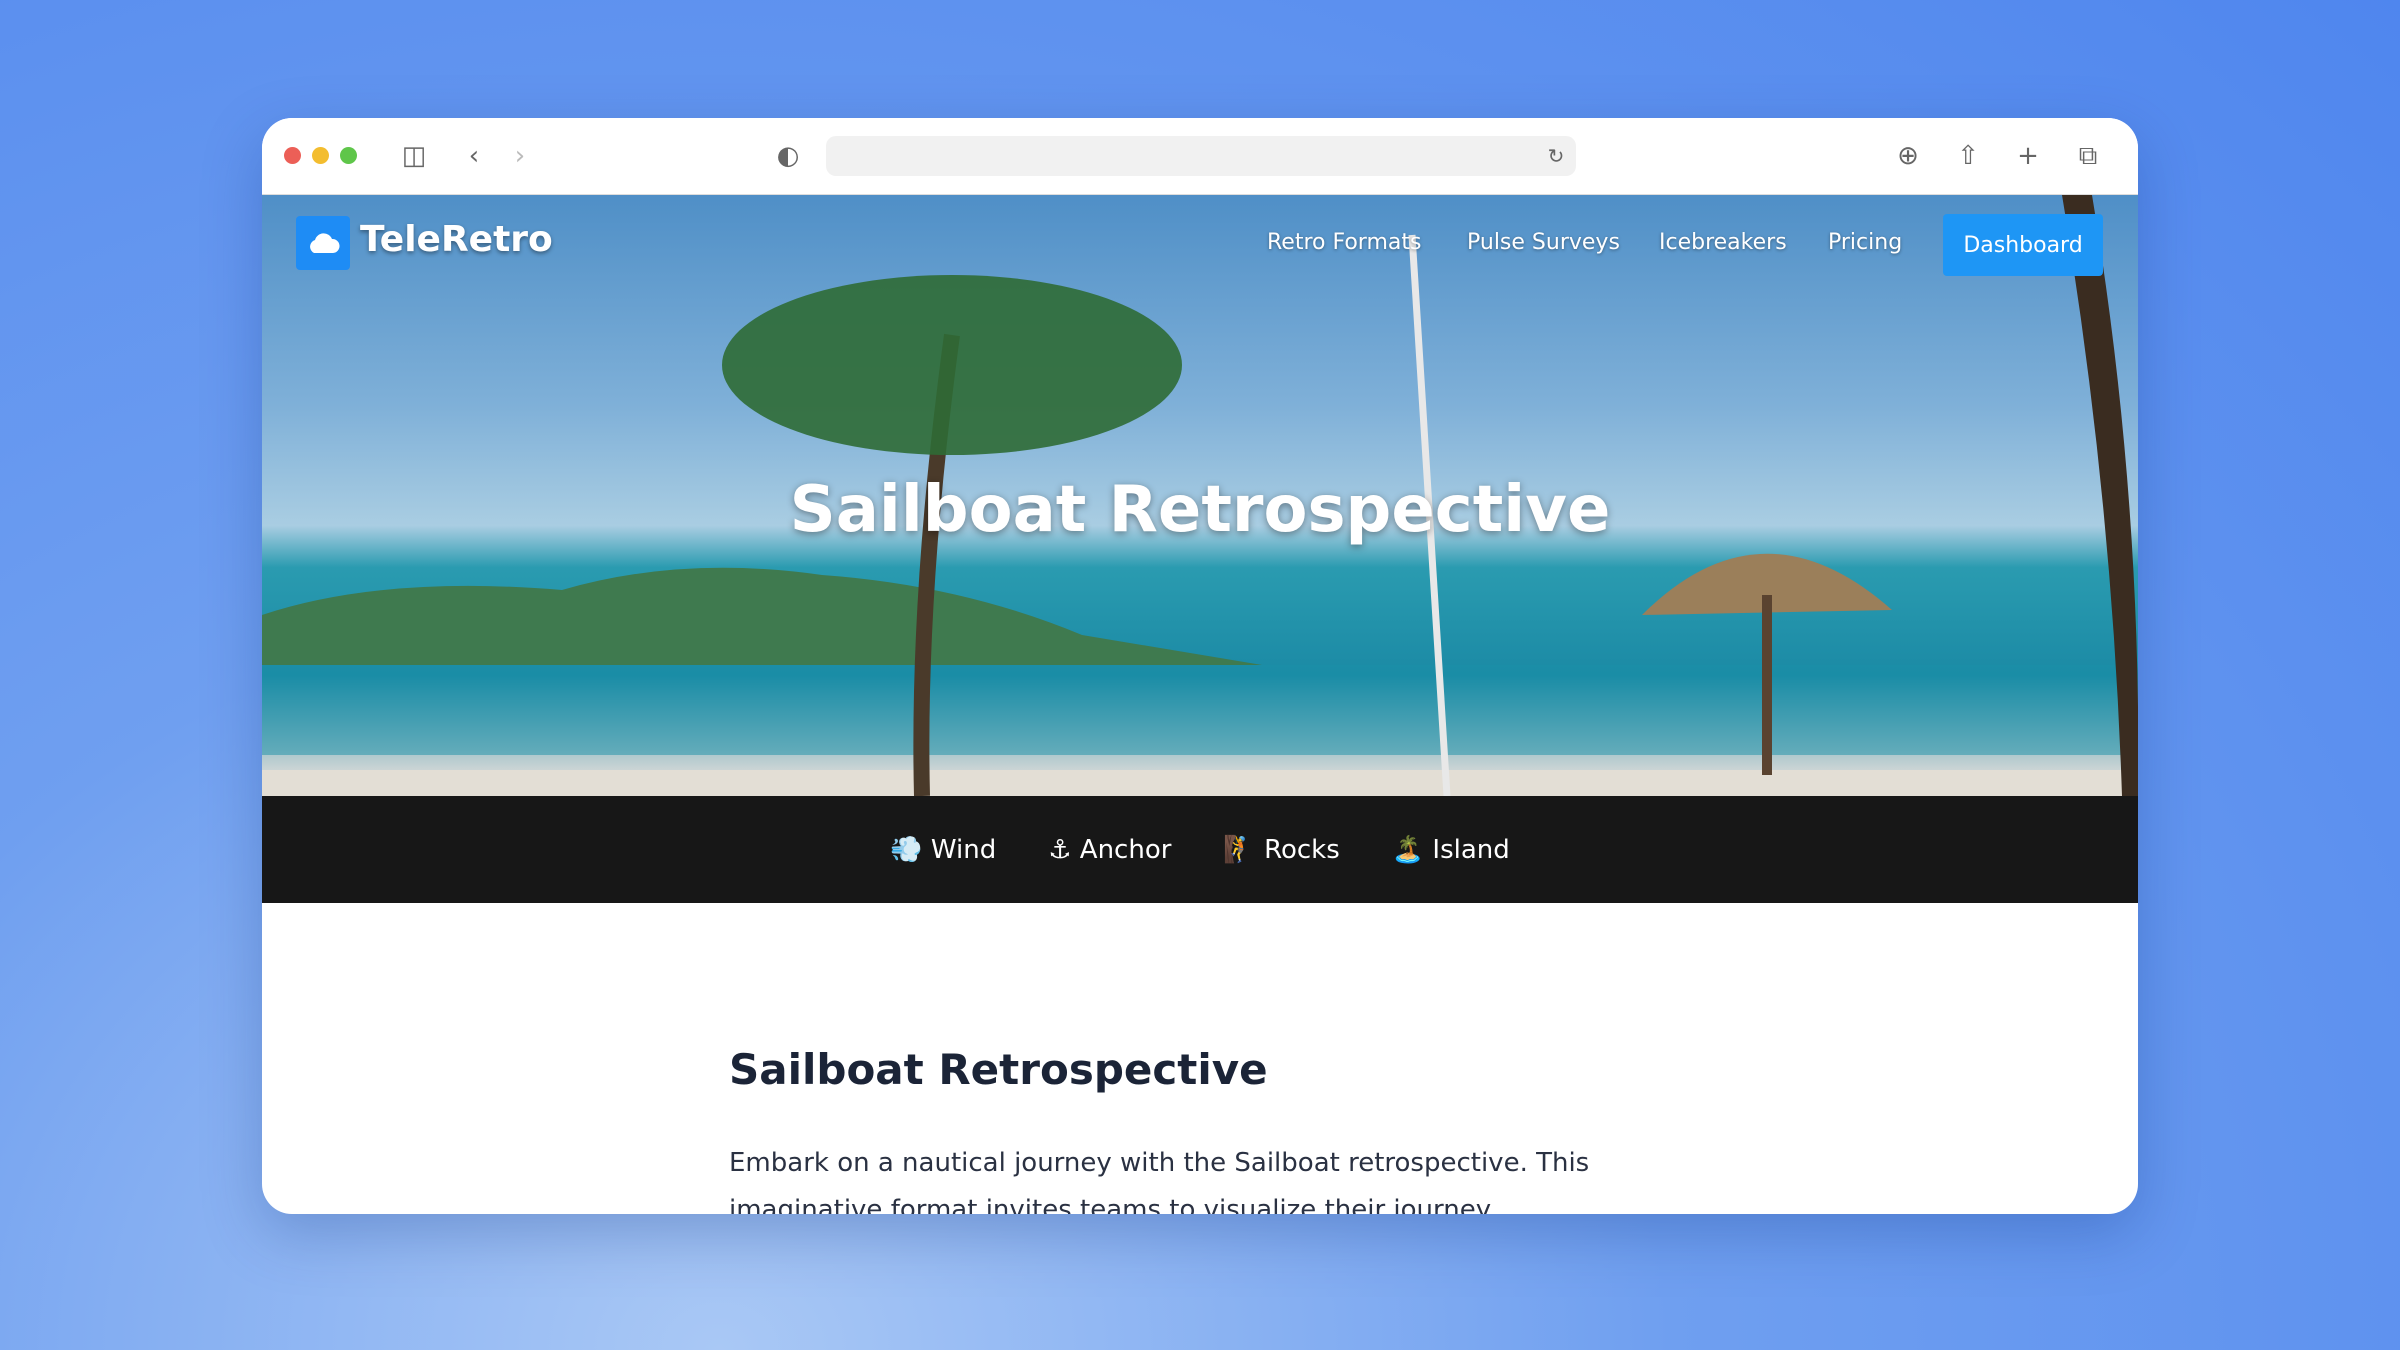  Describe the element at coordinates (2028, 156) in the screenshot. I see `new-tab-icon: +` at that location.